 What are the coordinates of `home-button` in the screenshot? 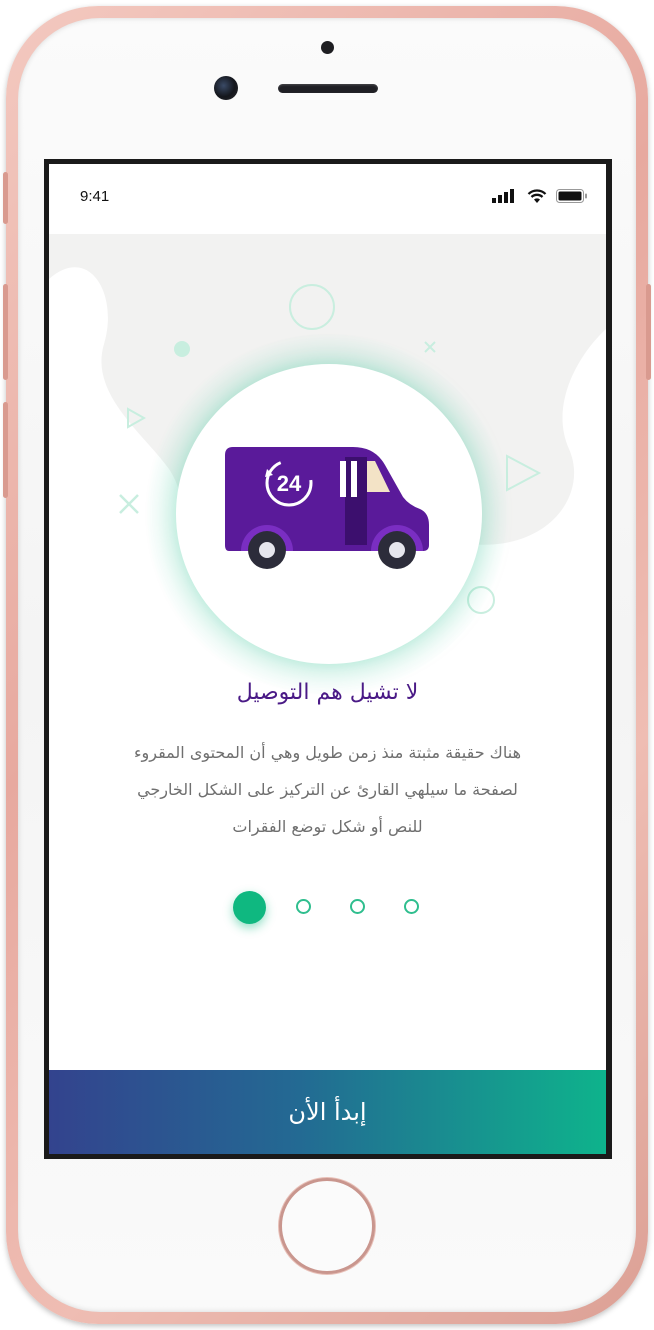 It's located at (327, 1226).